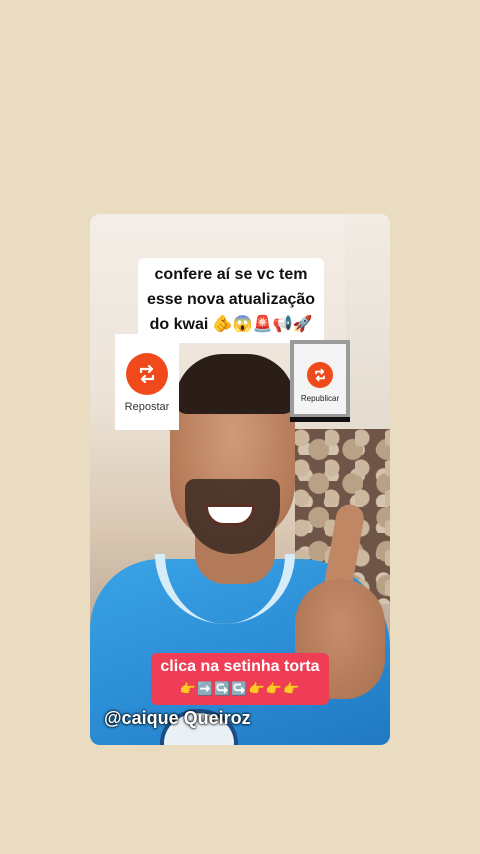 The width and height of the screenshot is (480, 854). I want to click on repost-button: Repostar, so click(147, 382).